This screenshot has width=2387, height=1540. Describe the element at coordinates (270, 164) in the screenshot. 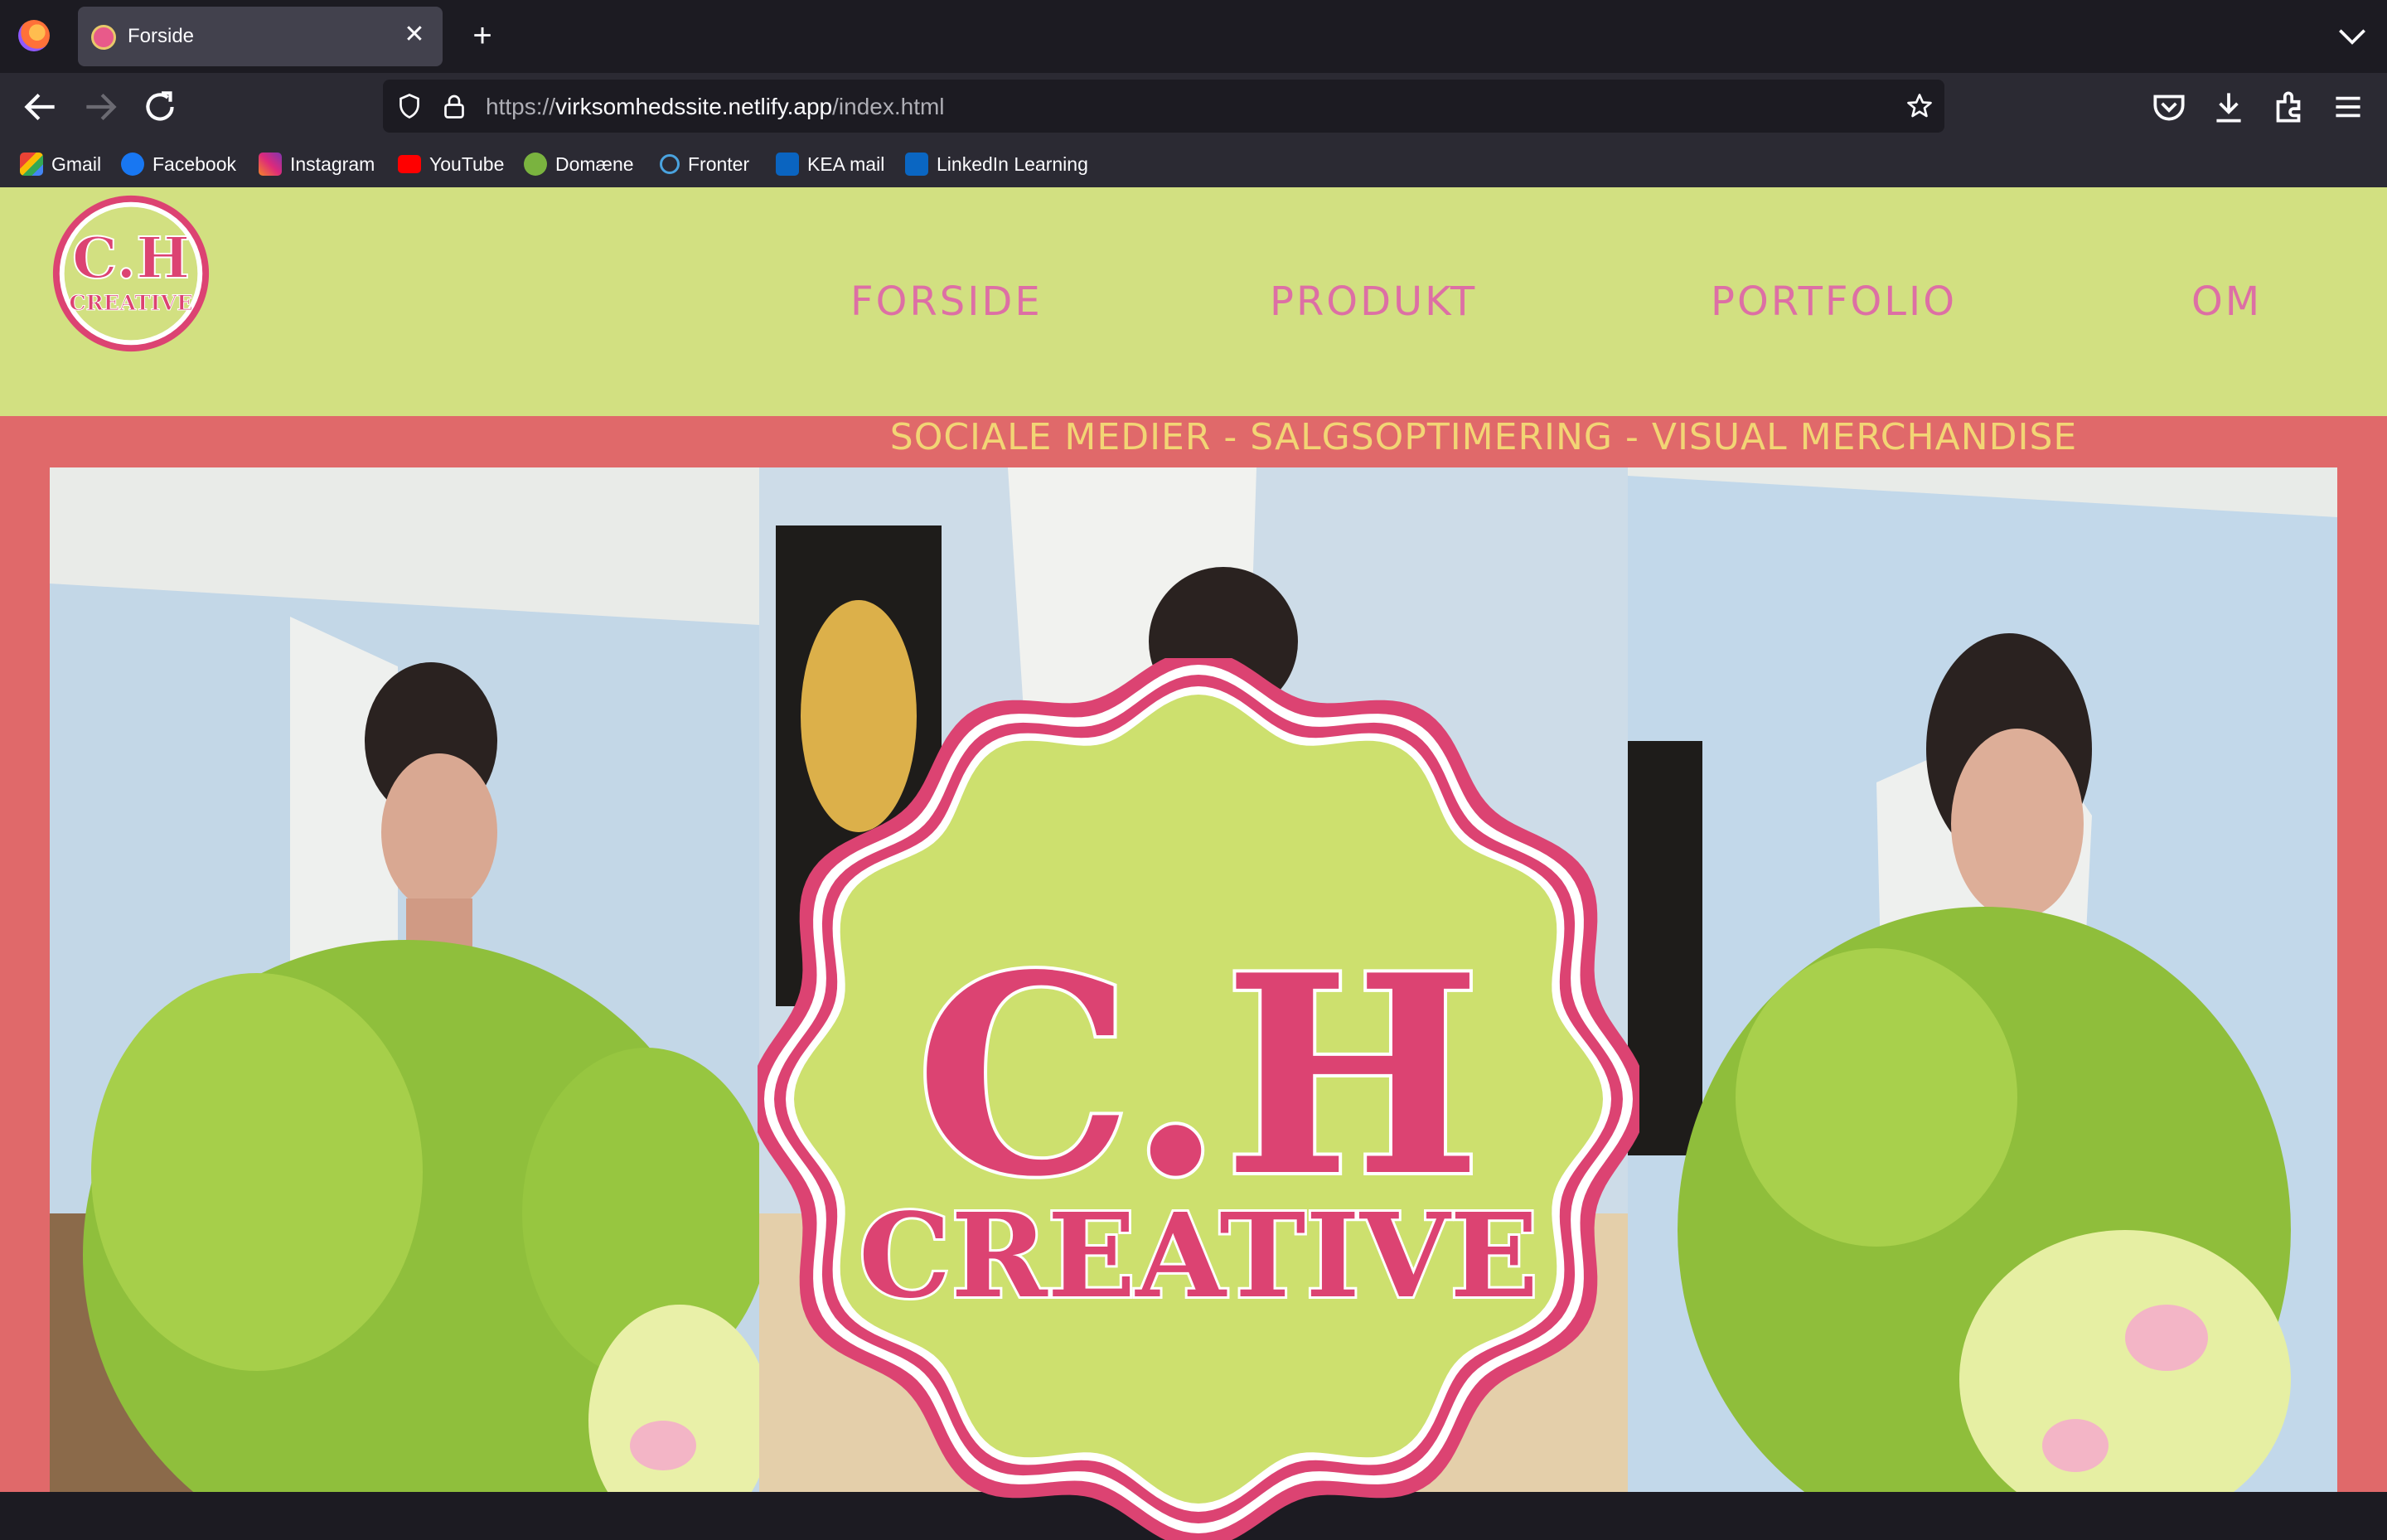

I see `instagram-icon` at that location.